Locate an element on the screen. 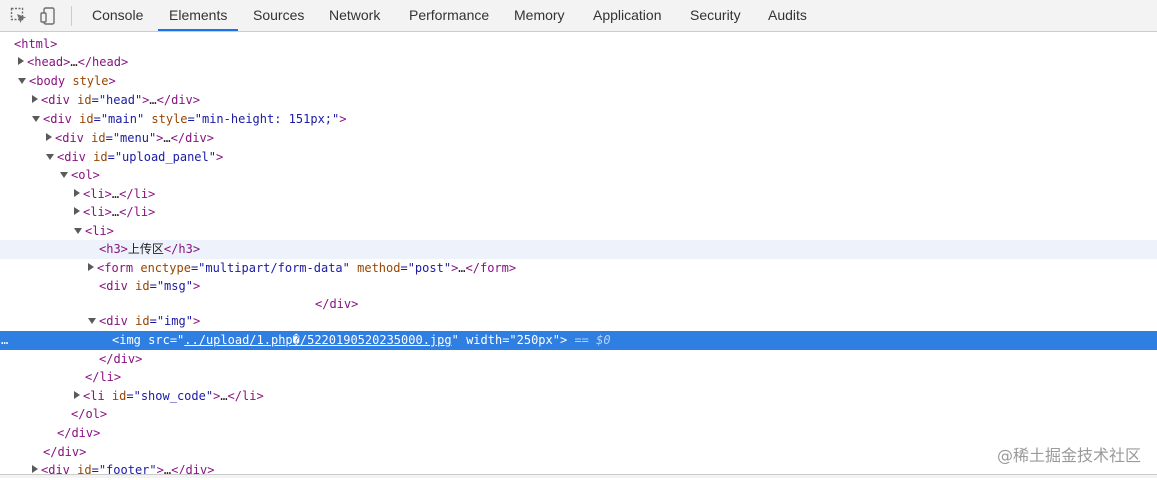 This screenshot has width=1157, height=480. device-toggle-icon is located at coordinates (49, 16).